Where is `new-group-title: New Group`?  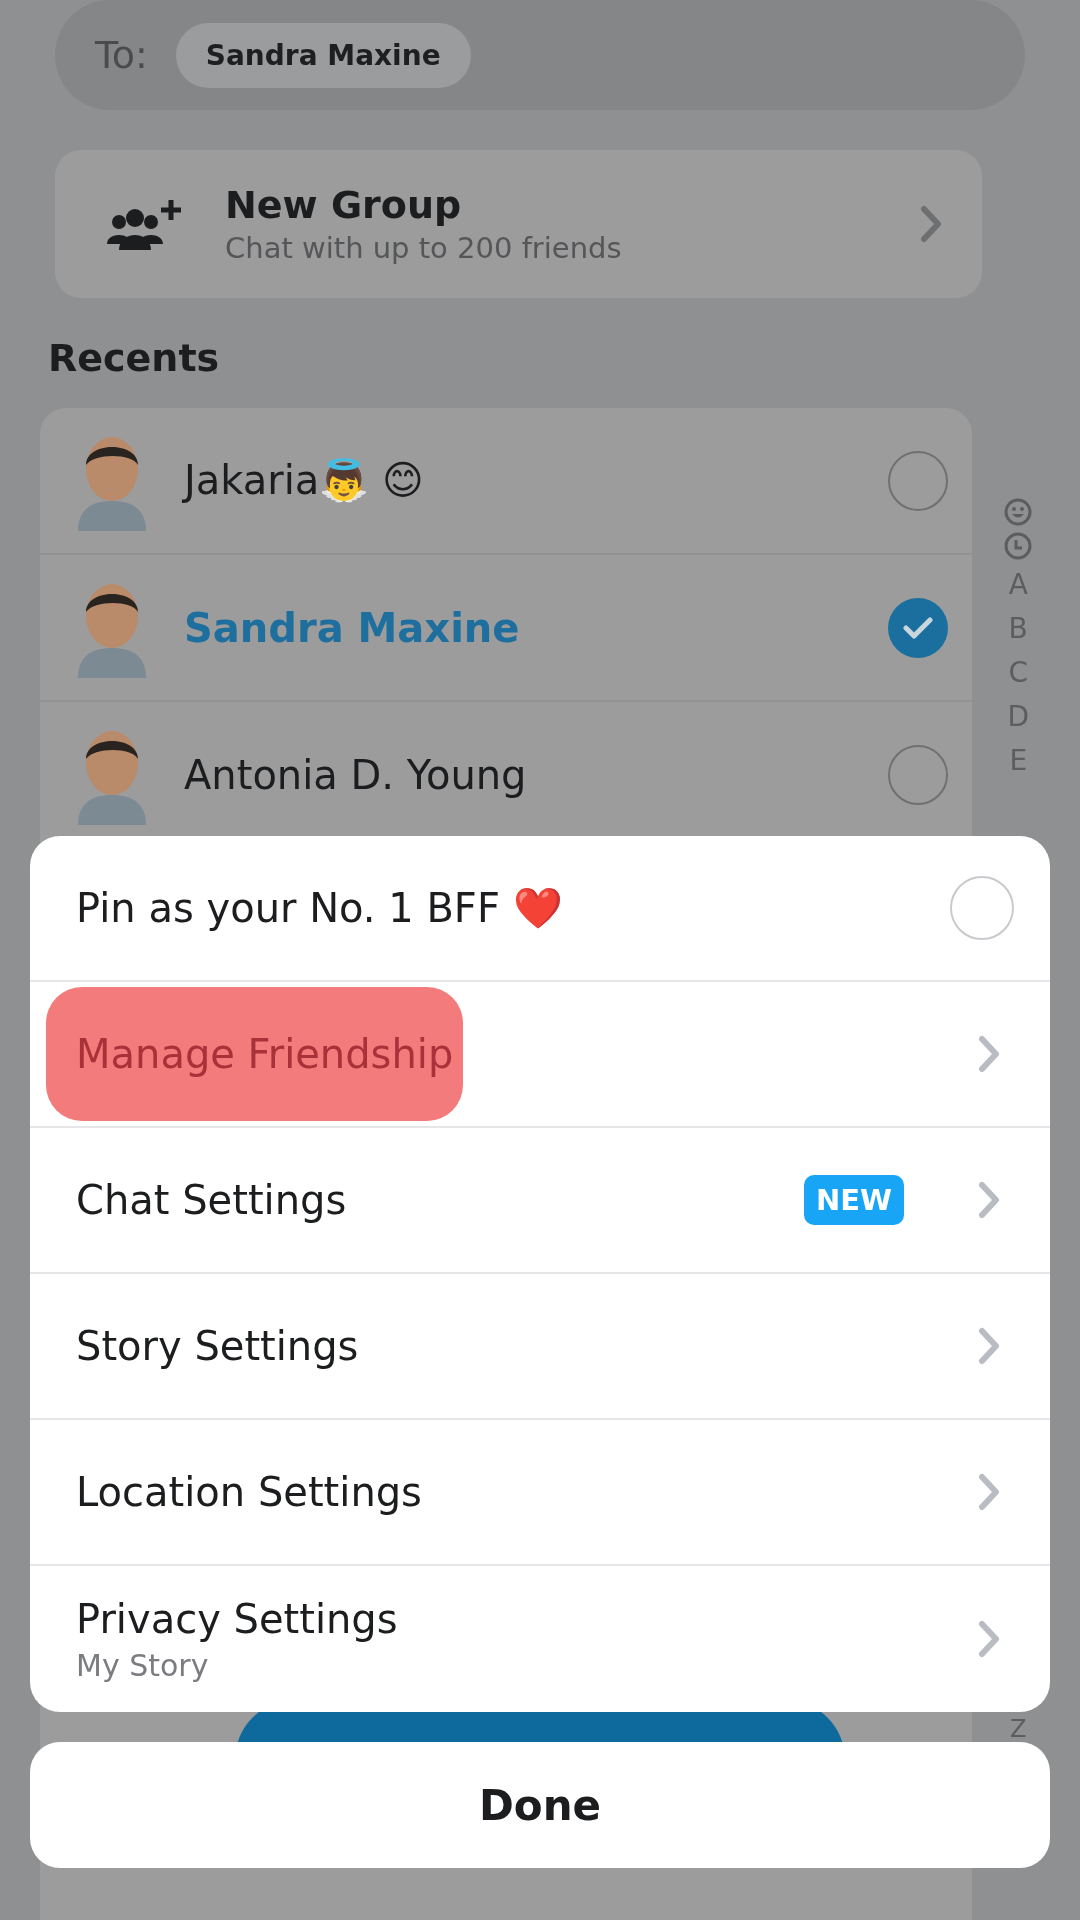 new-group-title: New Group is located at coordinates (344, 205).